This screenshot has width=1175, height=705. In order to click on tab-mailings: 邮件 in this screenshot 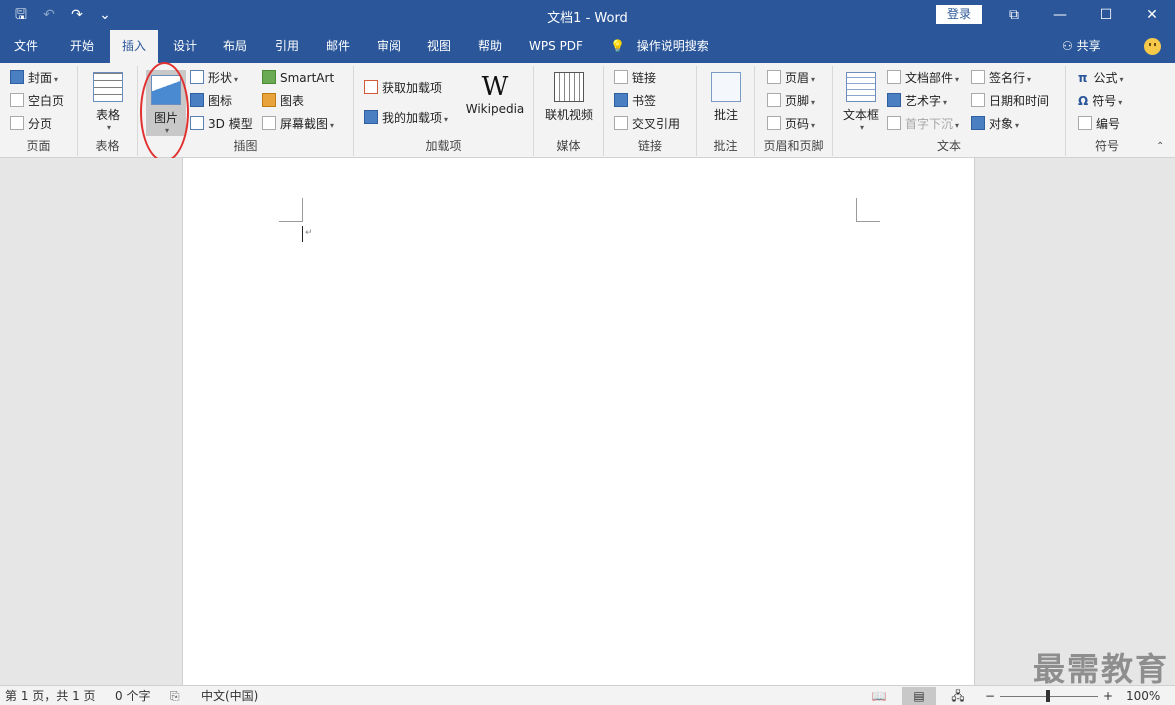, I will do `click(338, 46)`.